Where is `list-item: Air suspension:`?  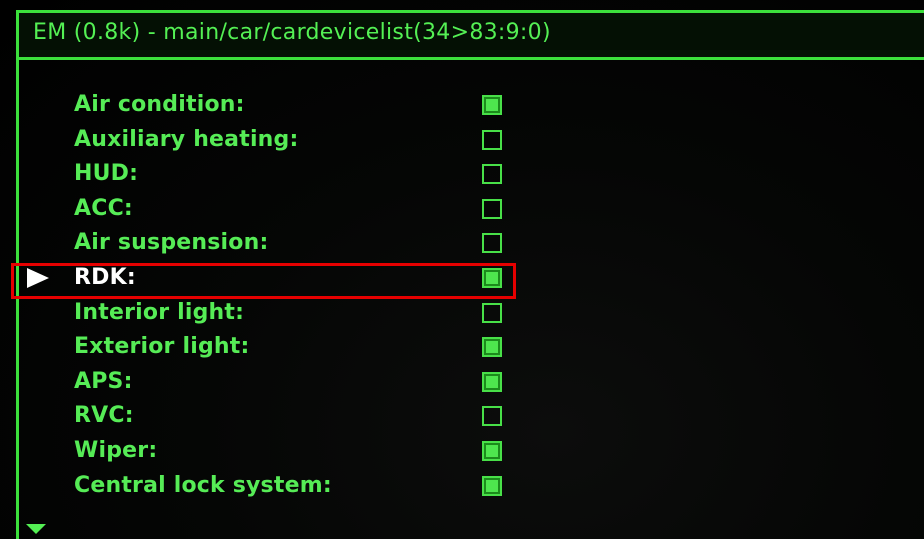 list-item: Air suspension: is located at coordinates (462, 244).